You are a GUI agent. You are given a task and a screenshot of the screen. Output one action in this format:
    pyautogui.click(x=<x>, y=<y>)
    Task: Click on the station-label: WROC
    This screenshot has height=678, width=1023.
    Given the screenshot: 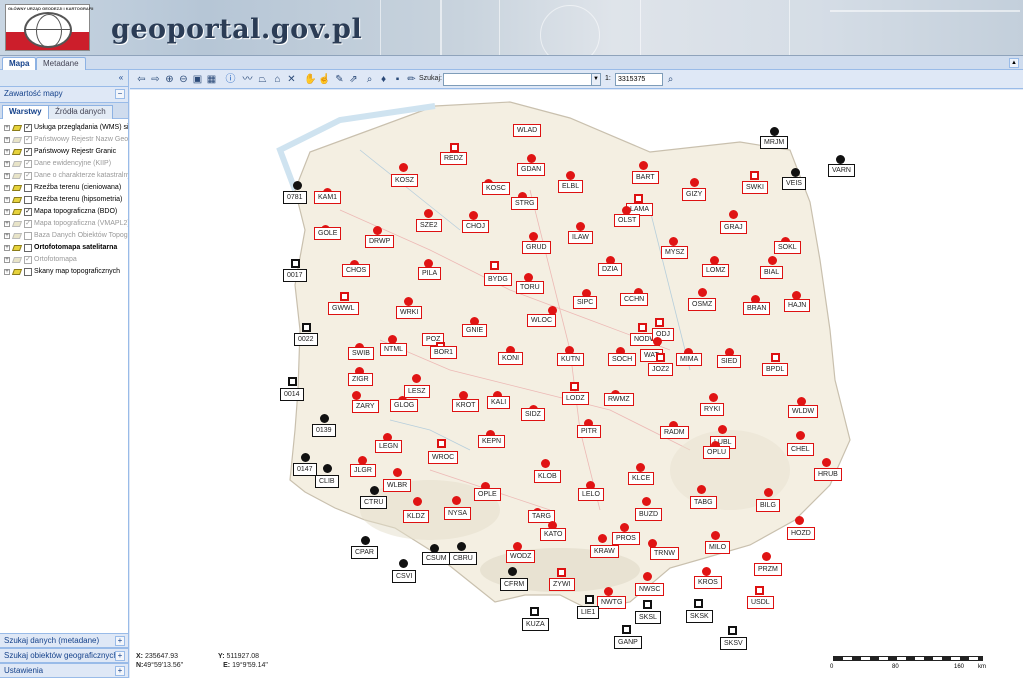 What is the action you would take?
    pyautogui.click(x=443, y=457)
    